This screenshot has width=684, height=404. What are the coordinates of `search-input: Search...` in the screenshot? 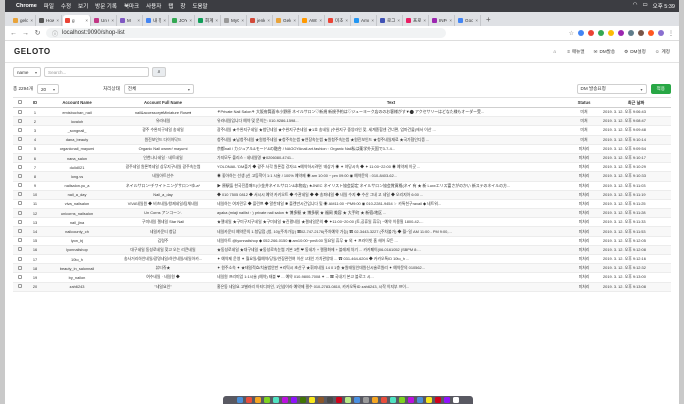 It's located at (96, 72).